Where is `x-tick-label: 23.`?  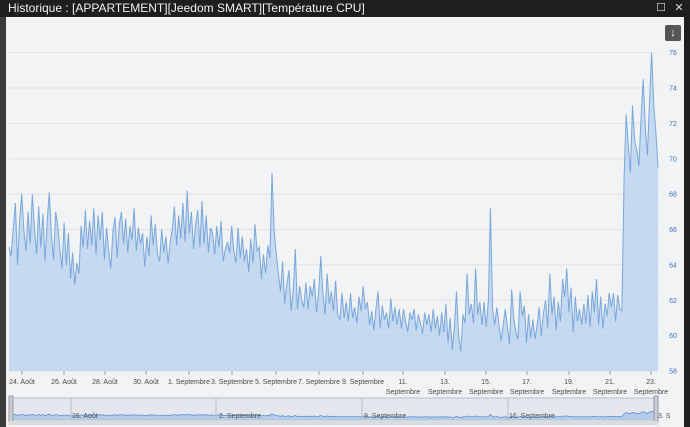 x-tick-label: 23. is located at coordinates (651, 382).